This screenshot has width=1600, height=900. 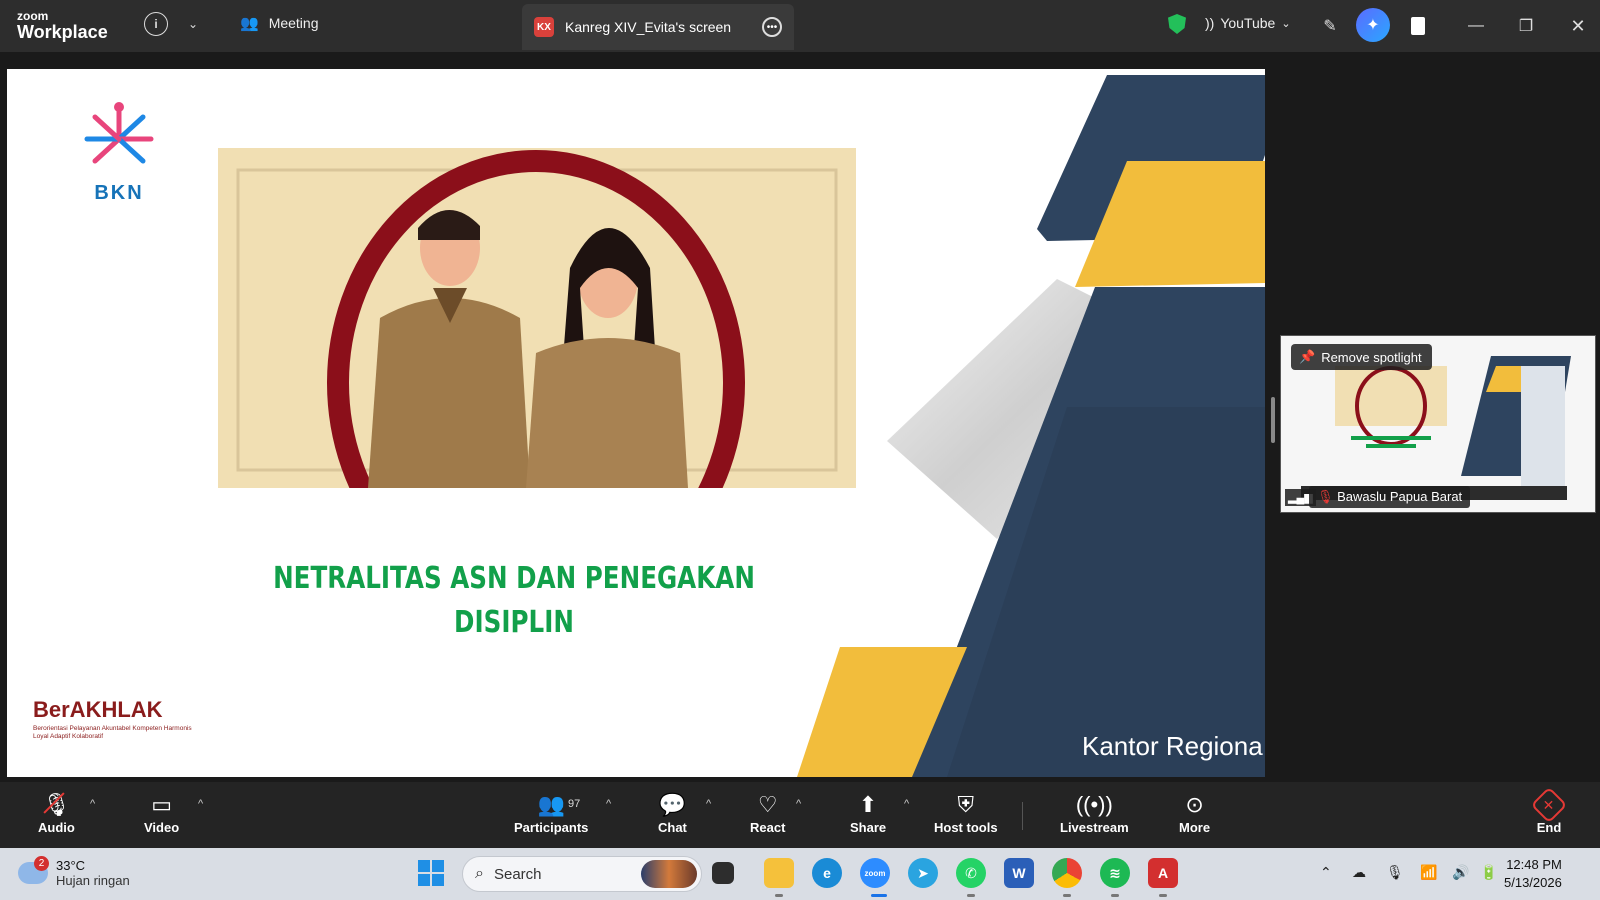 I want to click on participants-button: 👥 Participants, so click(x=551, y=812).